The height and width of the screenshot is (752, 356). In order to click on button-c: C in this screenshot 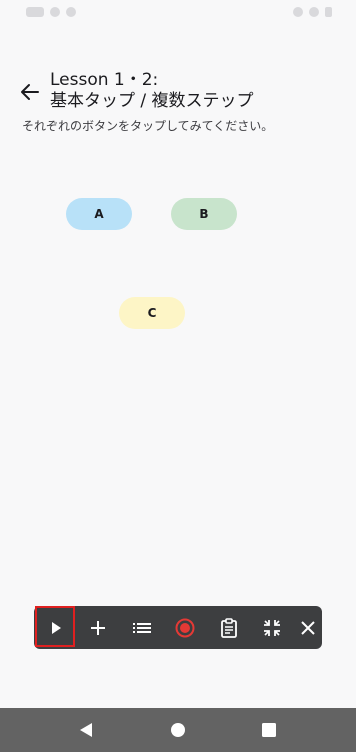, I will do `click(152, 313)`.